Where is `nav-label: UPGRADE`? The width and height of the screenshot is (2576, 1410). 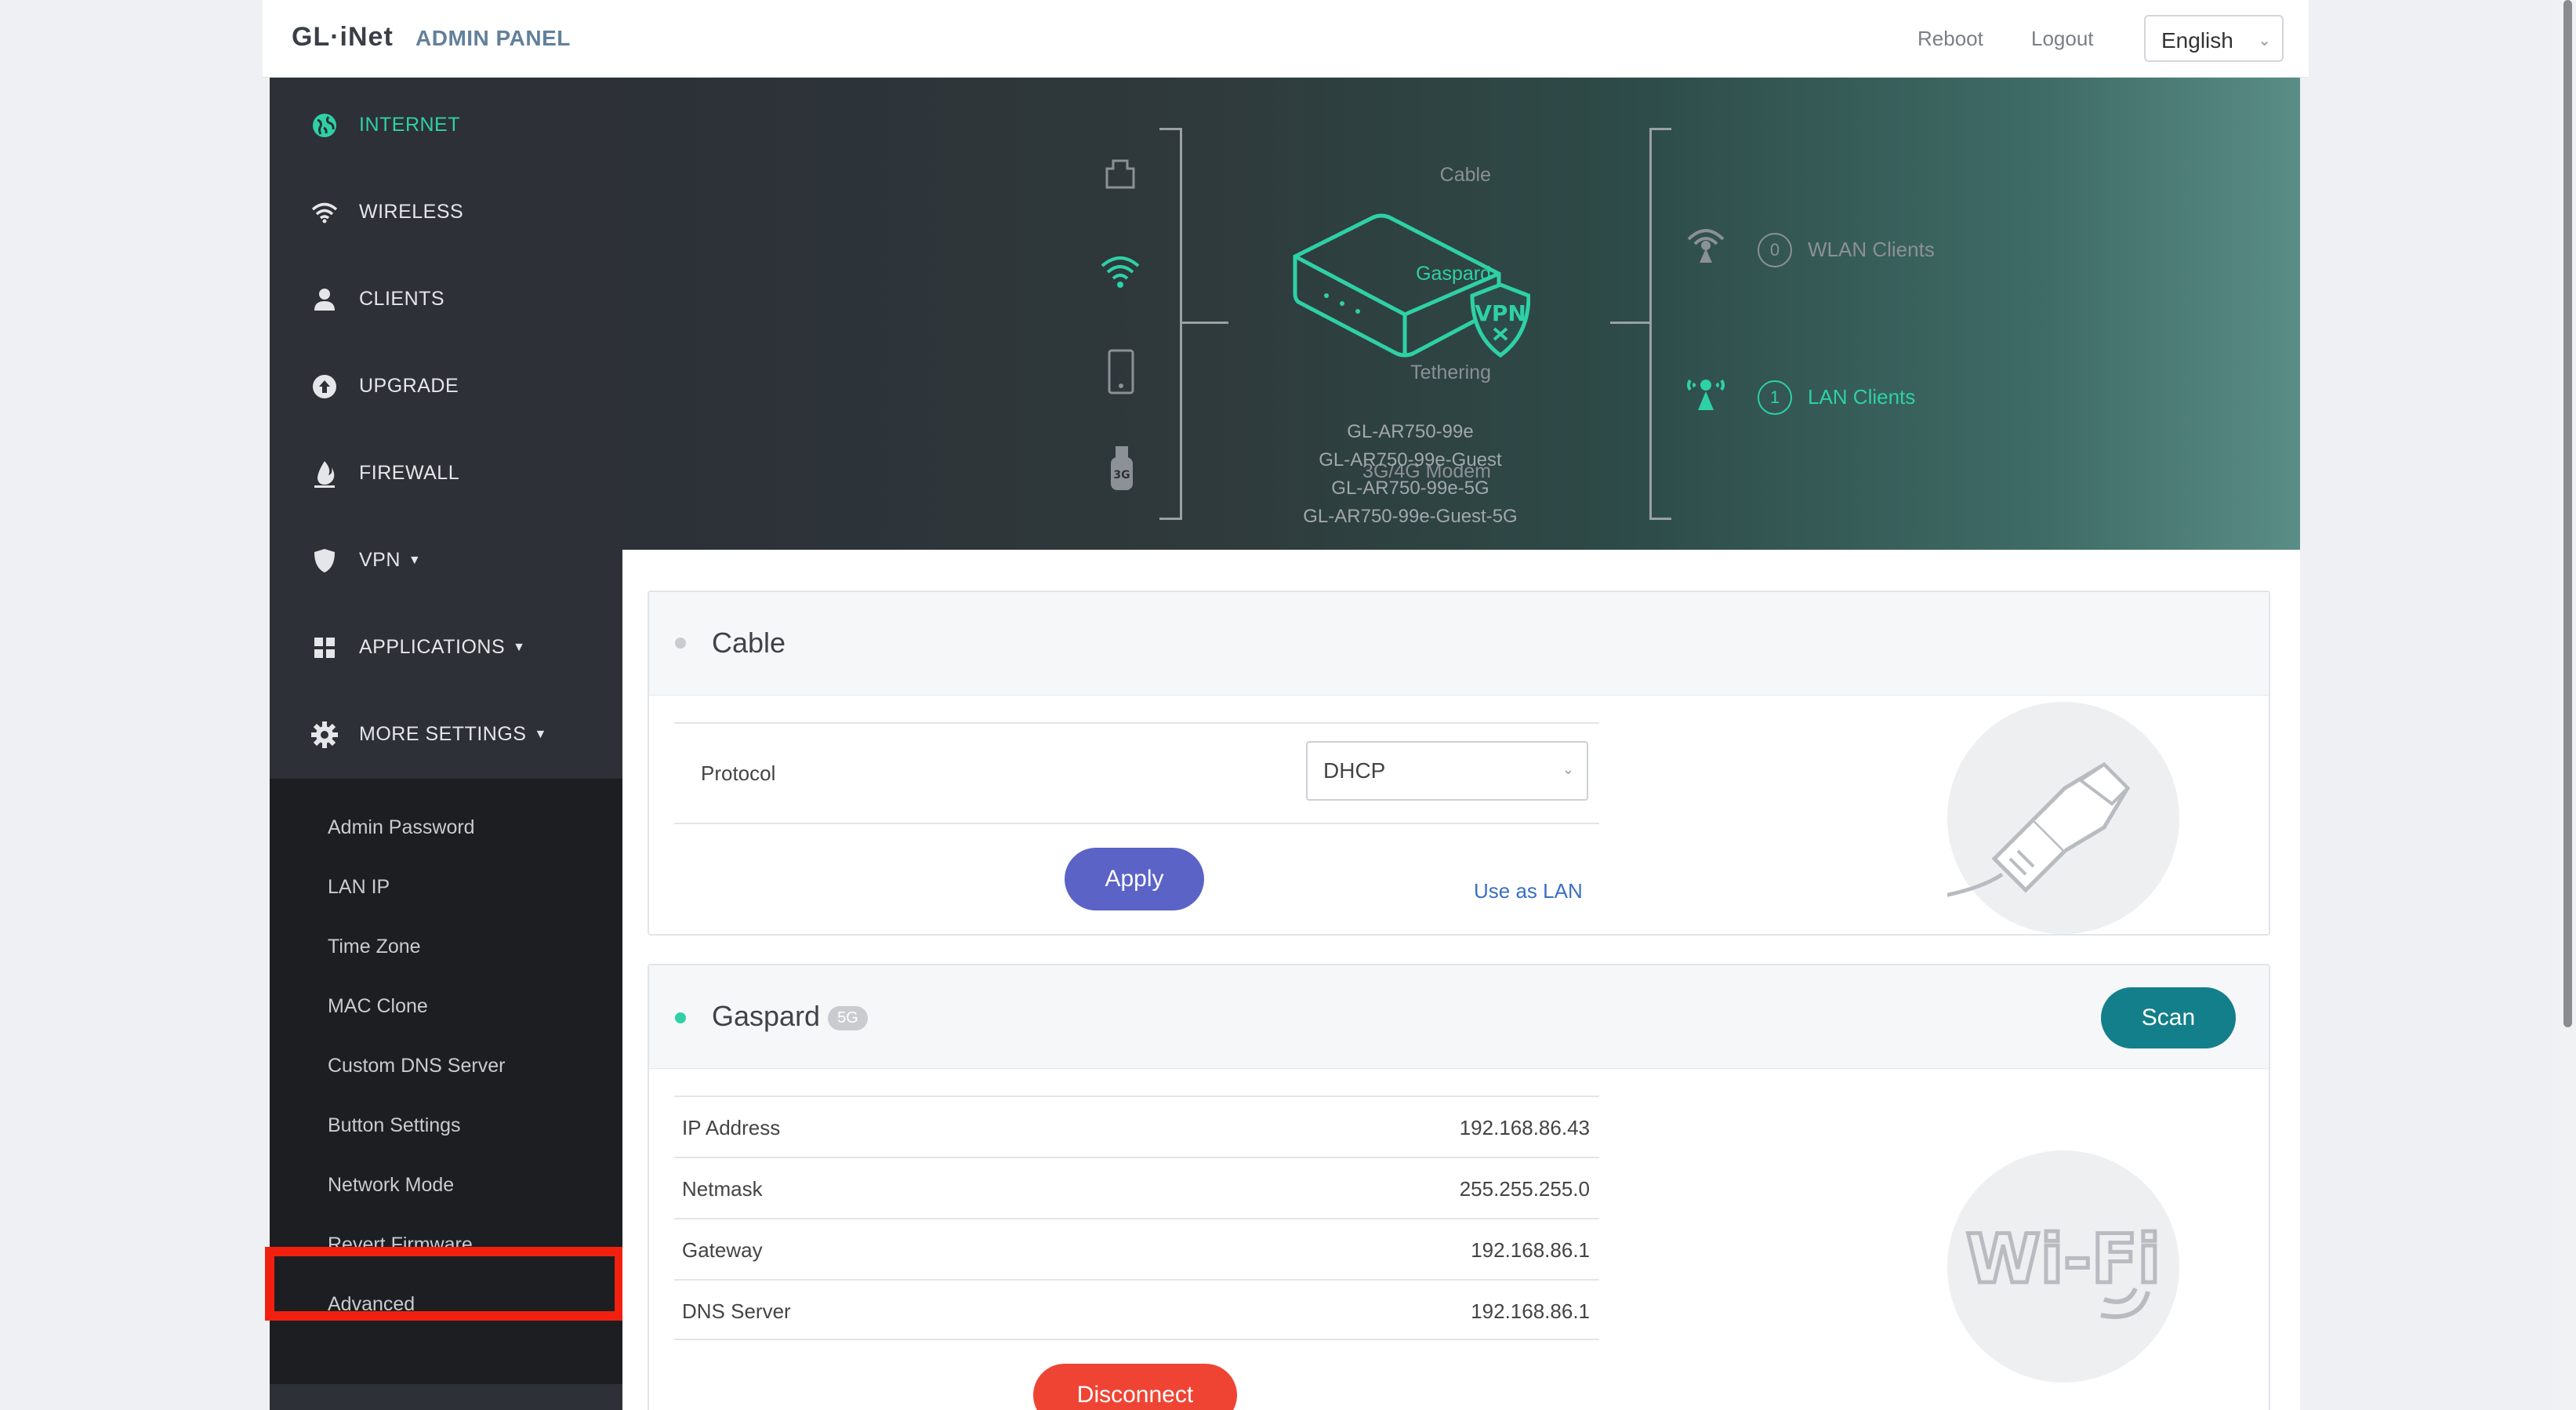 nav-label: UPGRADE is located at coordinates (409, 386).